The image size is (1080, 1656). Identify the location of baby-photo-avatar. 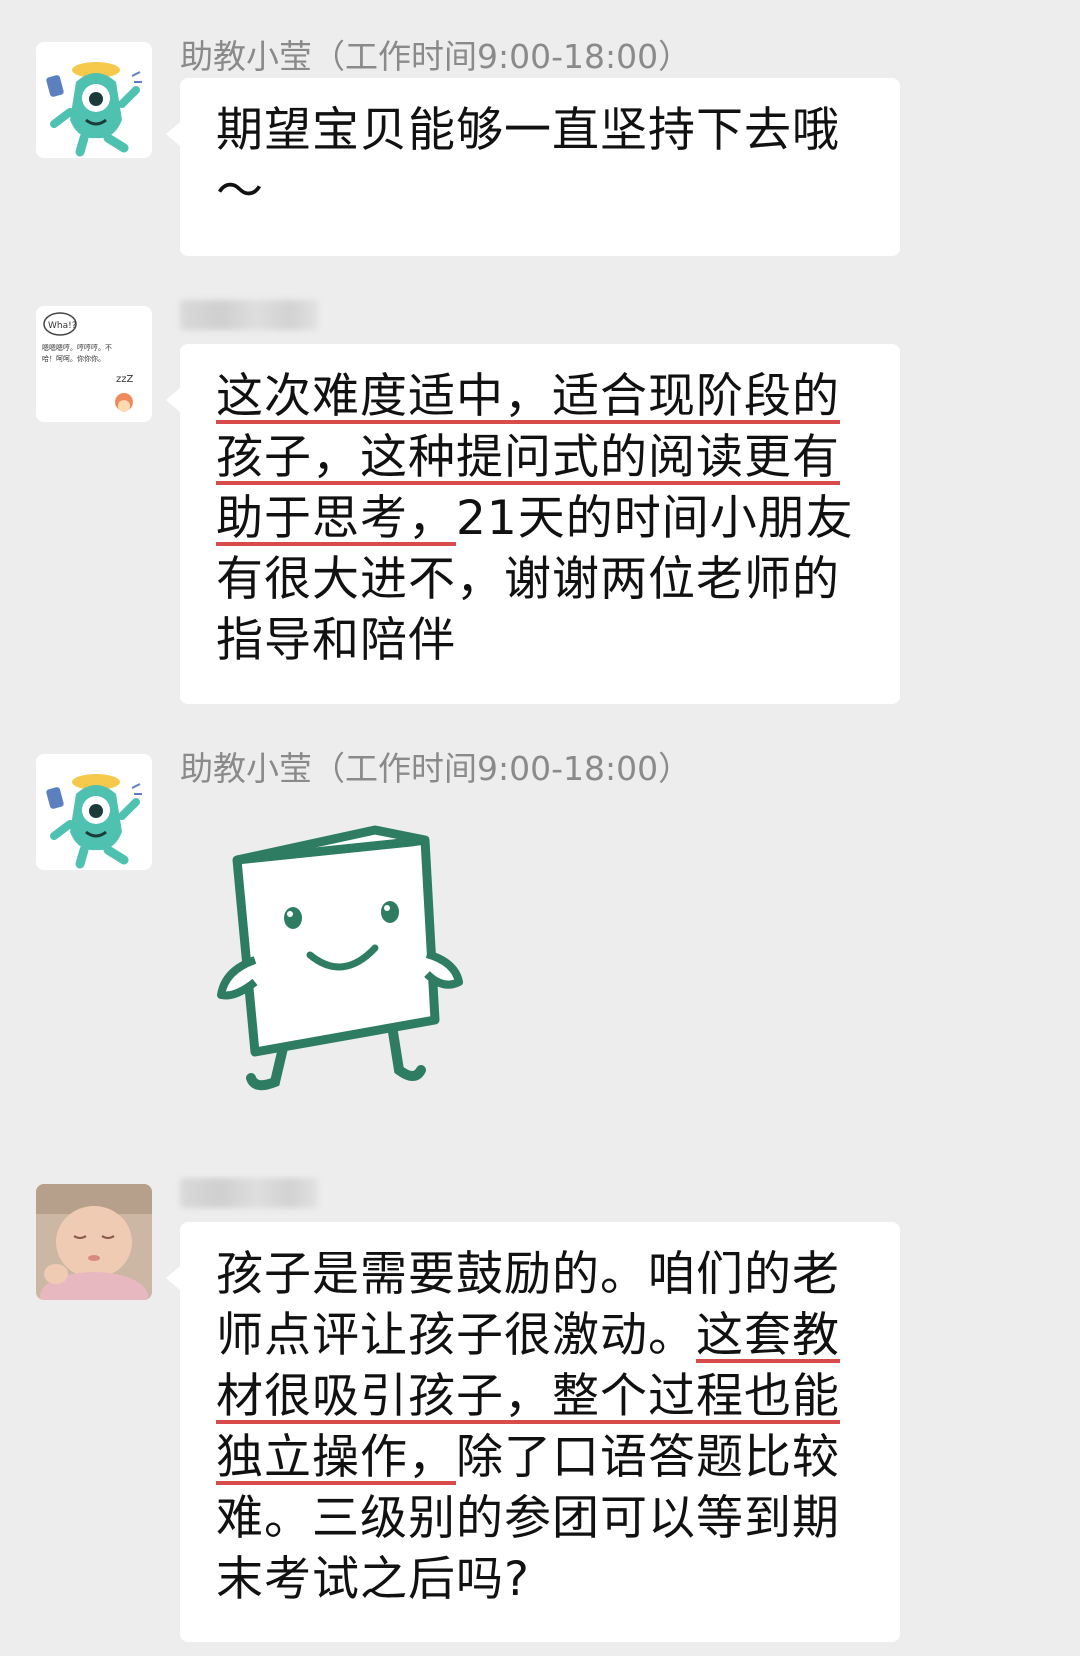
(94, 1242).